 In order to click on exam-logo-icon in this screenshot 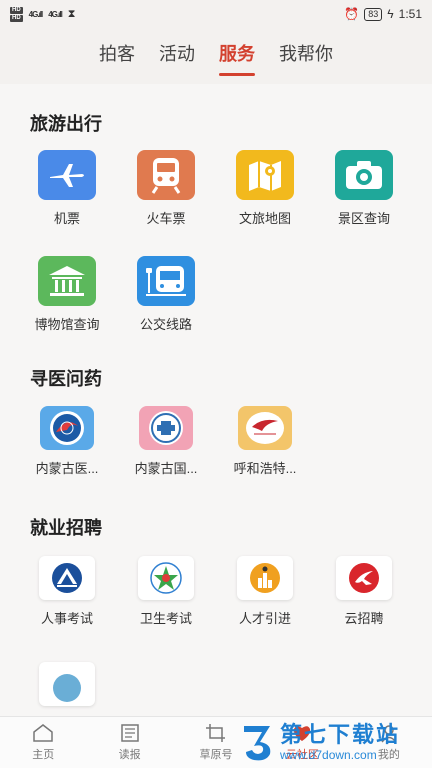, I will do `click(67, 578)`.